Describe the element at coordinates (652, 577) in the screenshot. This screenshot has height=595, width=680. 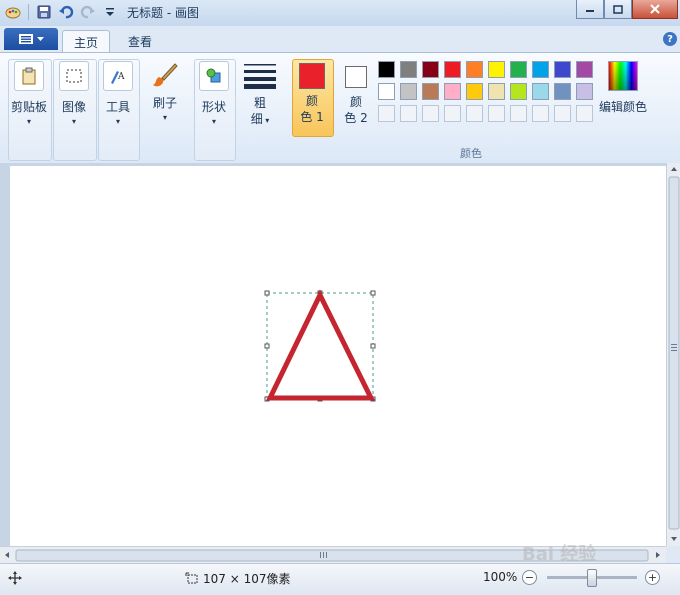
I see `zoom-in-button: +` at that location.